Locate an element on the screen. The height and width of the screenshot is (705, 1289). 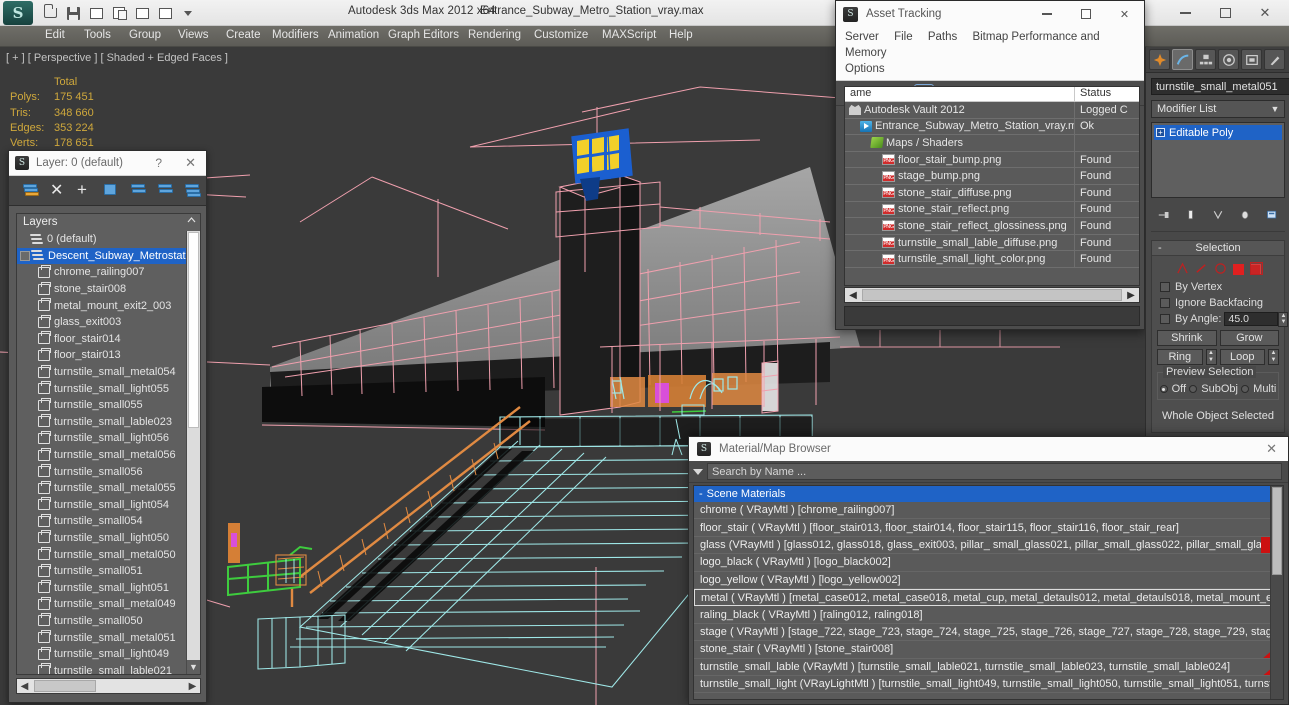
material-browser-close-icon: ✕ is located at coordinates (1271, 449).